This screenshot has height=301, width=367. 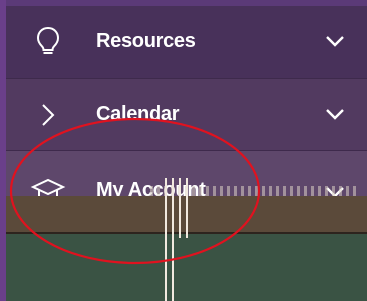 What do you see at coordinates (3, 150) in the screenshot?
I see `left-accent` at bounding box center [3, 150].